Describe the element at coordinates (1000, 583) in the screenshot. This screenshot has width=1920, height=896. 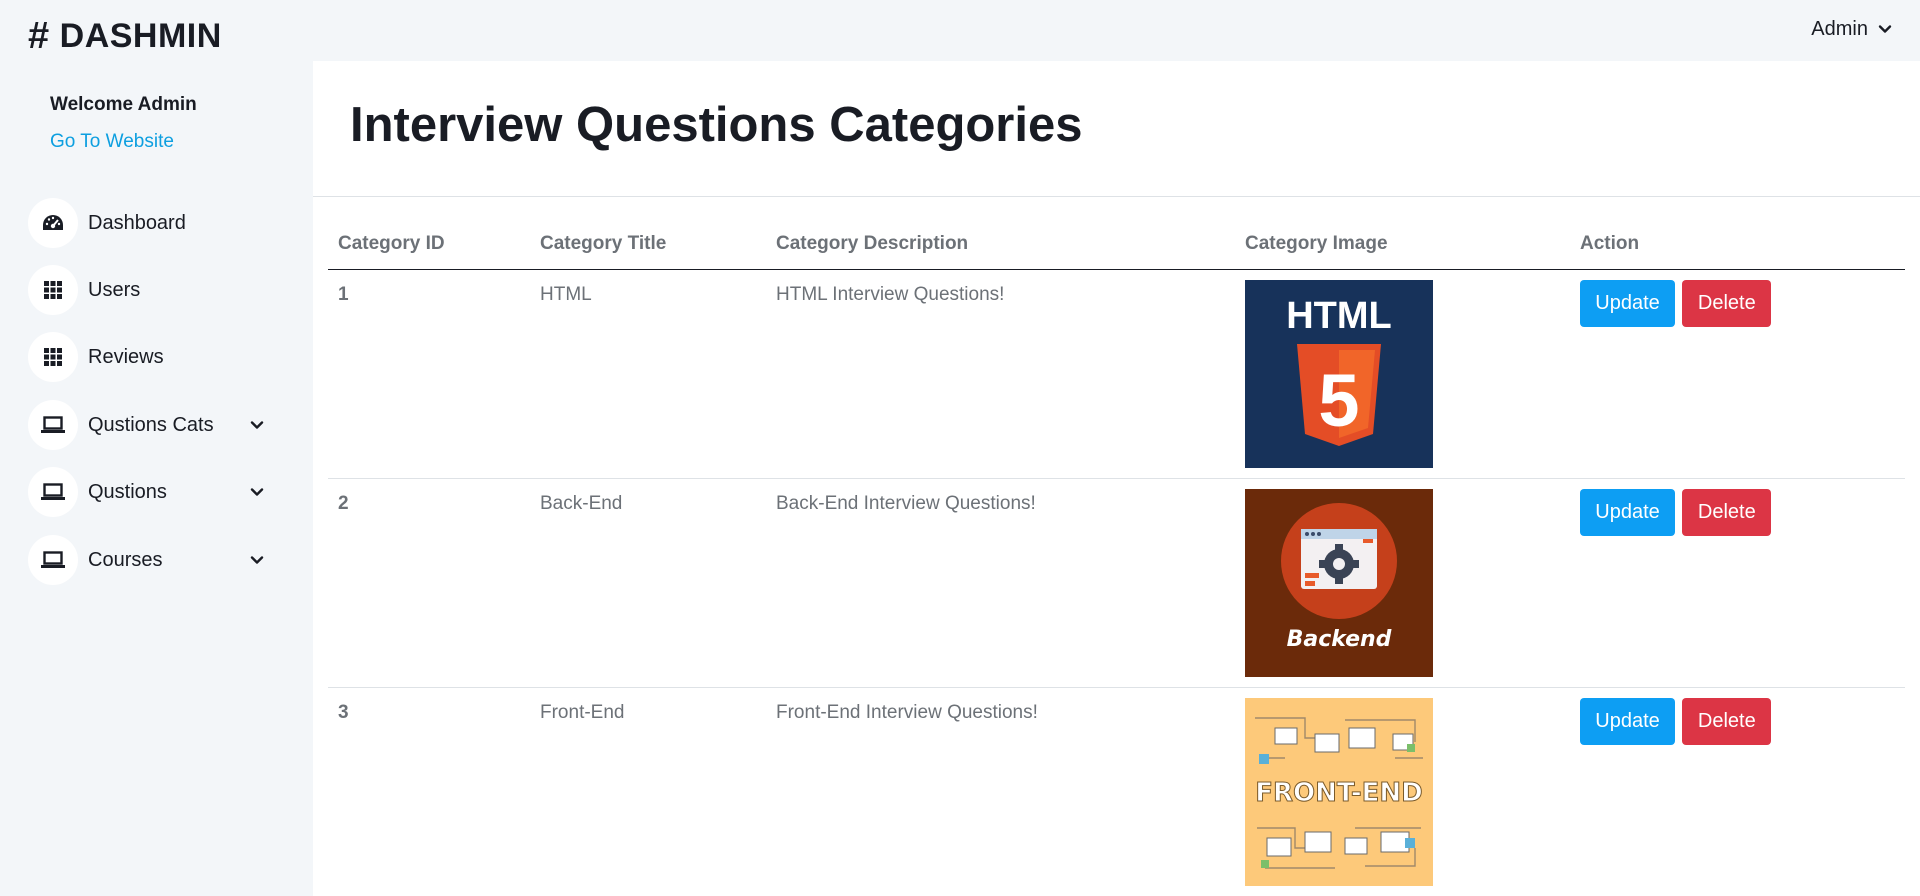
I see `category-description: Back-End Interview Questions!` at that location.